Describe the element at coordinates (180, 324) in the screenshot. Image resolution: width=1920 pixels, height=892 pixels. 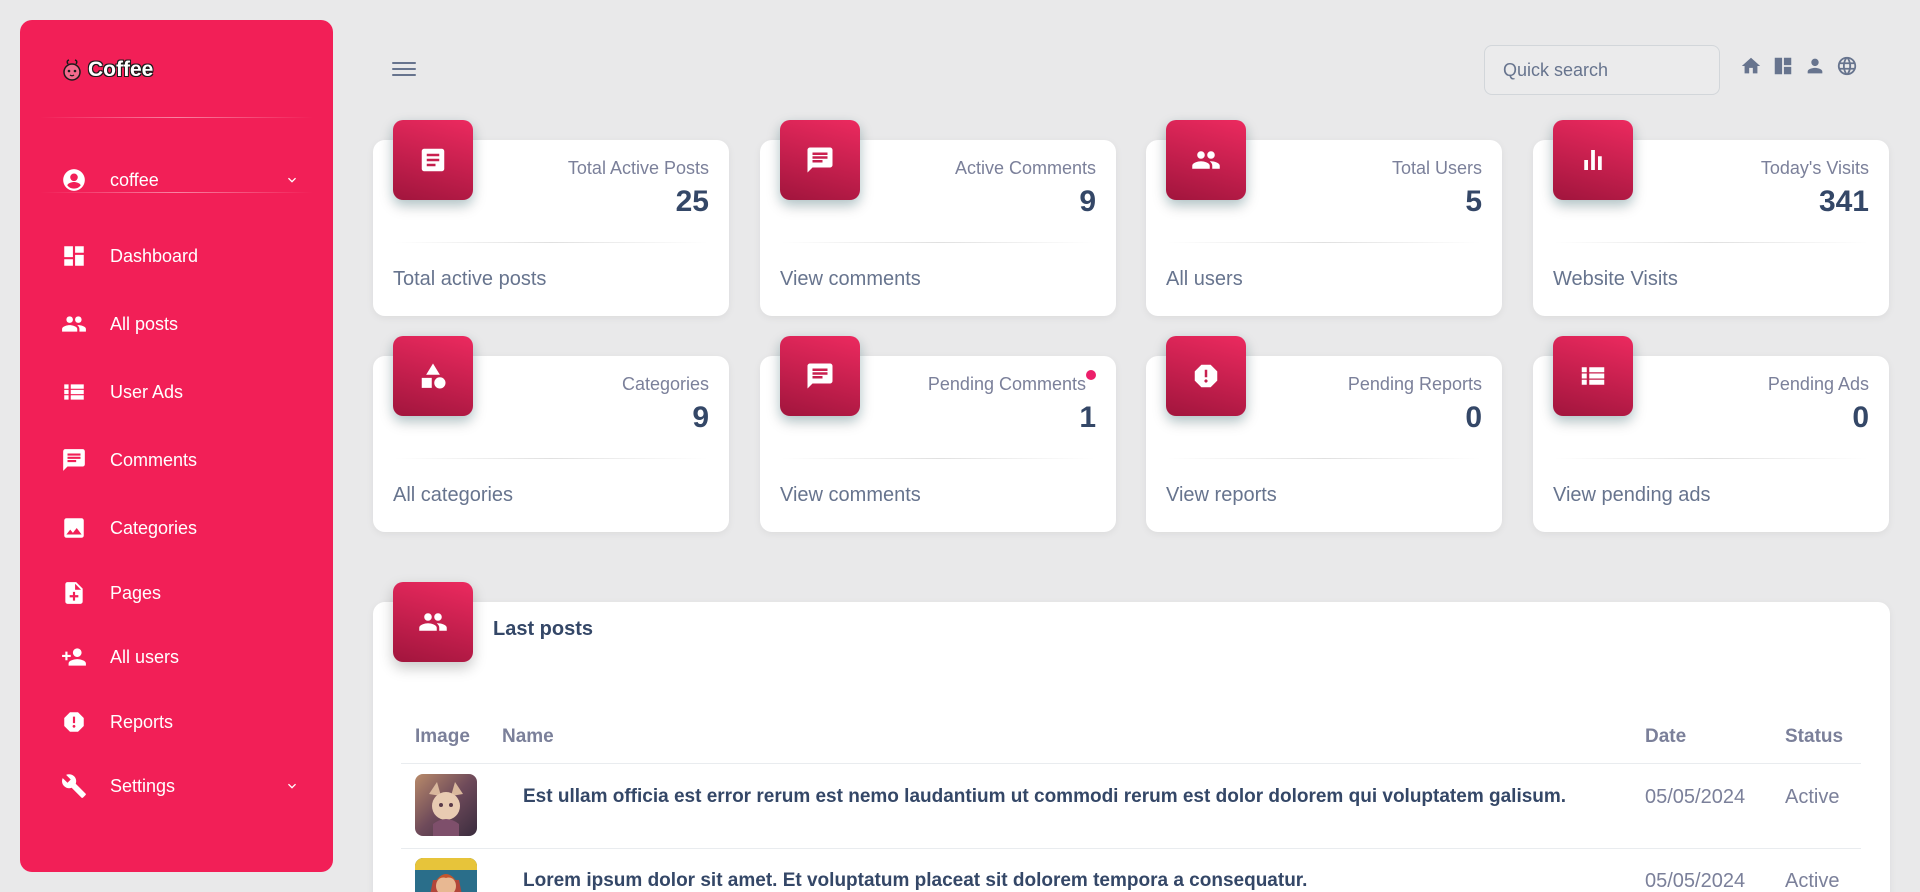
I see `sidebar-item-all-posts: All posts` at that location.